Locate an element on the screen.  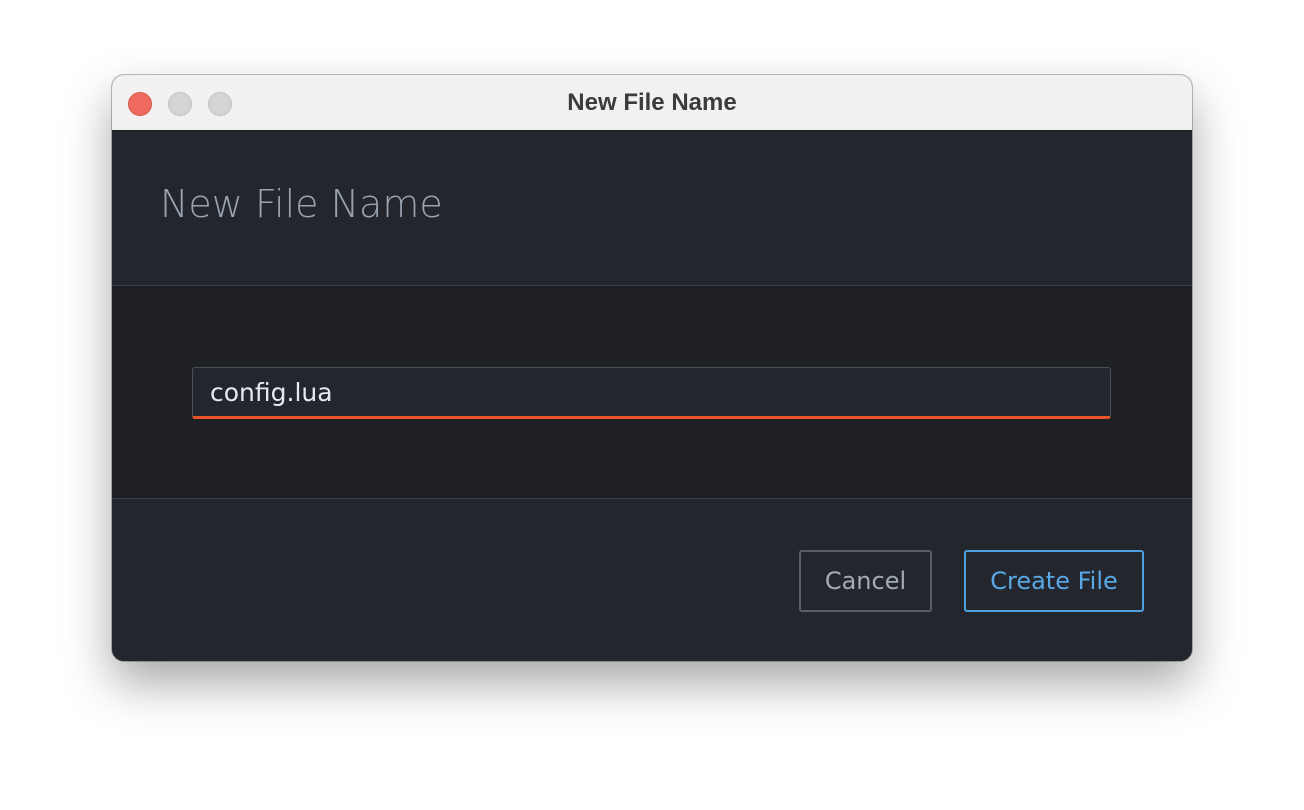
filename-input-container is located at coordinates (651, 393).